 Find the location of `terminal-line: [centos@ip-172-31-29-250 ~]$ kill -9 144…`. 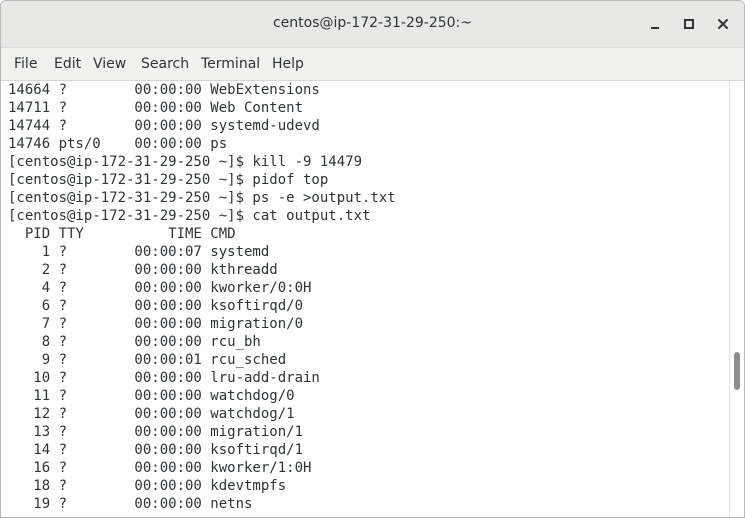

terminal-line: [centos@ip-172-31-29-250 ~]$ kill -9 144… is located at coordinates (185, 162).